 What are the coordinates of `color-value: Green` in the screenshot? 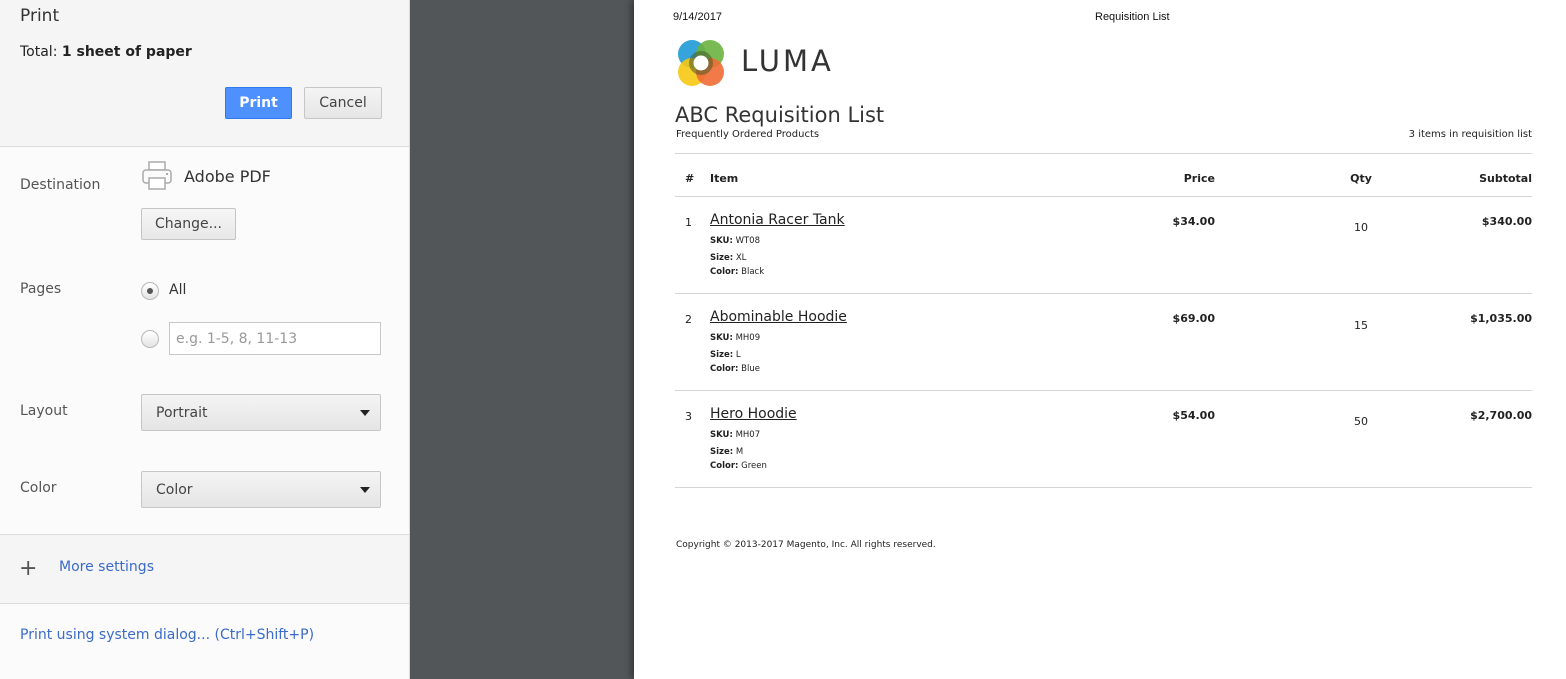 It's located at (754, 466).